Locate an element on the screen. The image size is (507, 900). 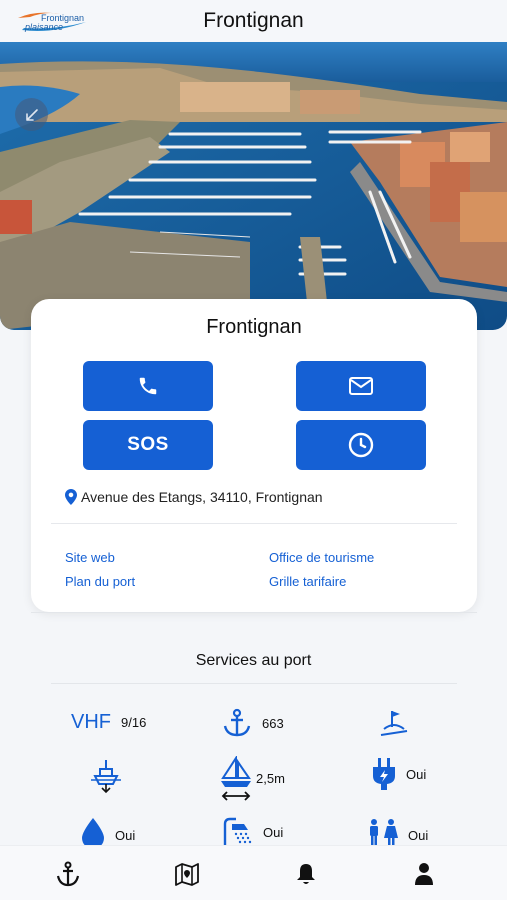
app-header: Frontignan plaisance Frontignan is located at coordinates (253, 21).